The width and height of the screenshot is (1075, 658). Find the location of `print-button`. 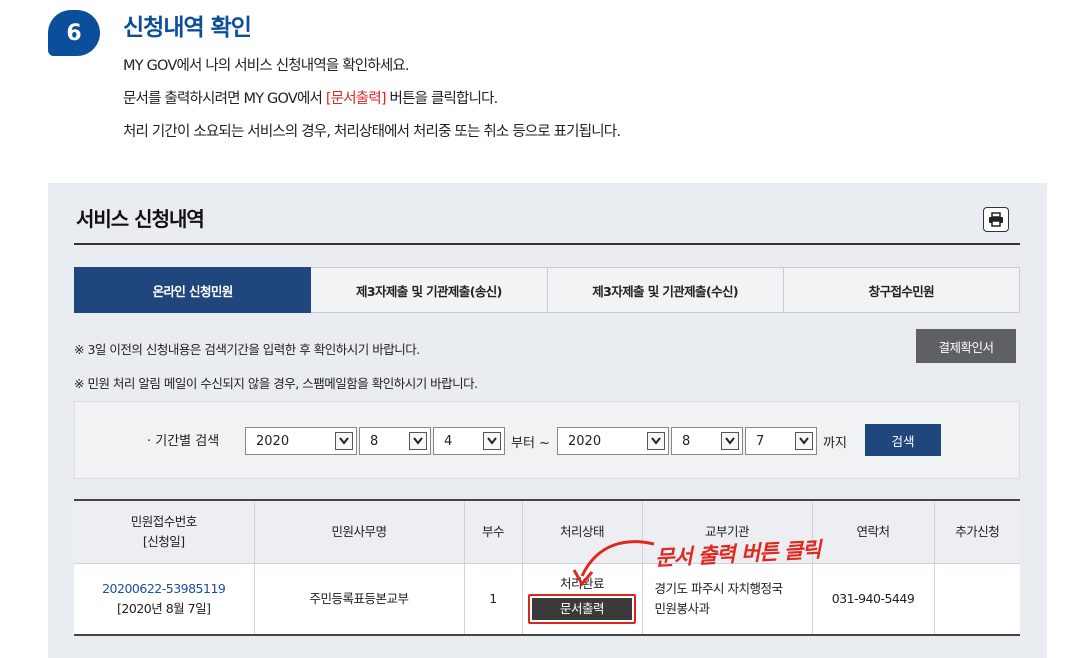

print-button is located at coordinates (996, 219).